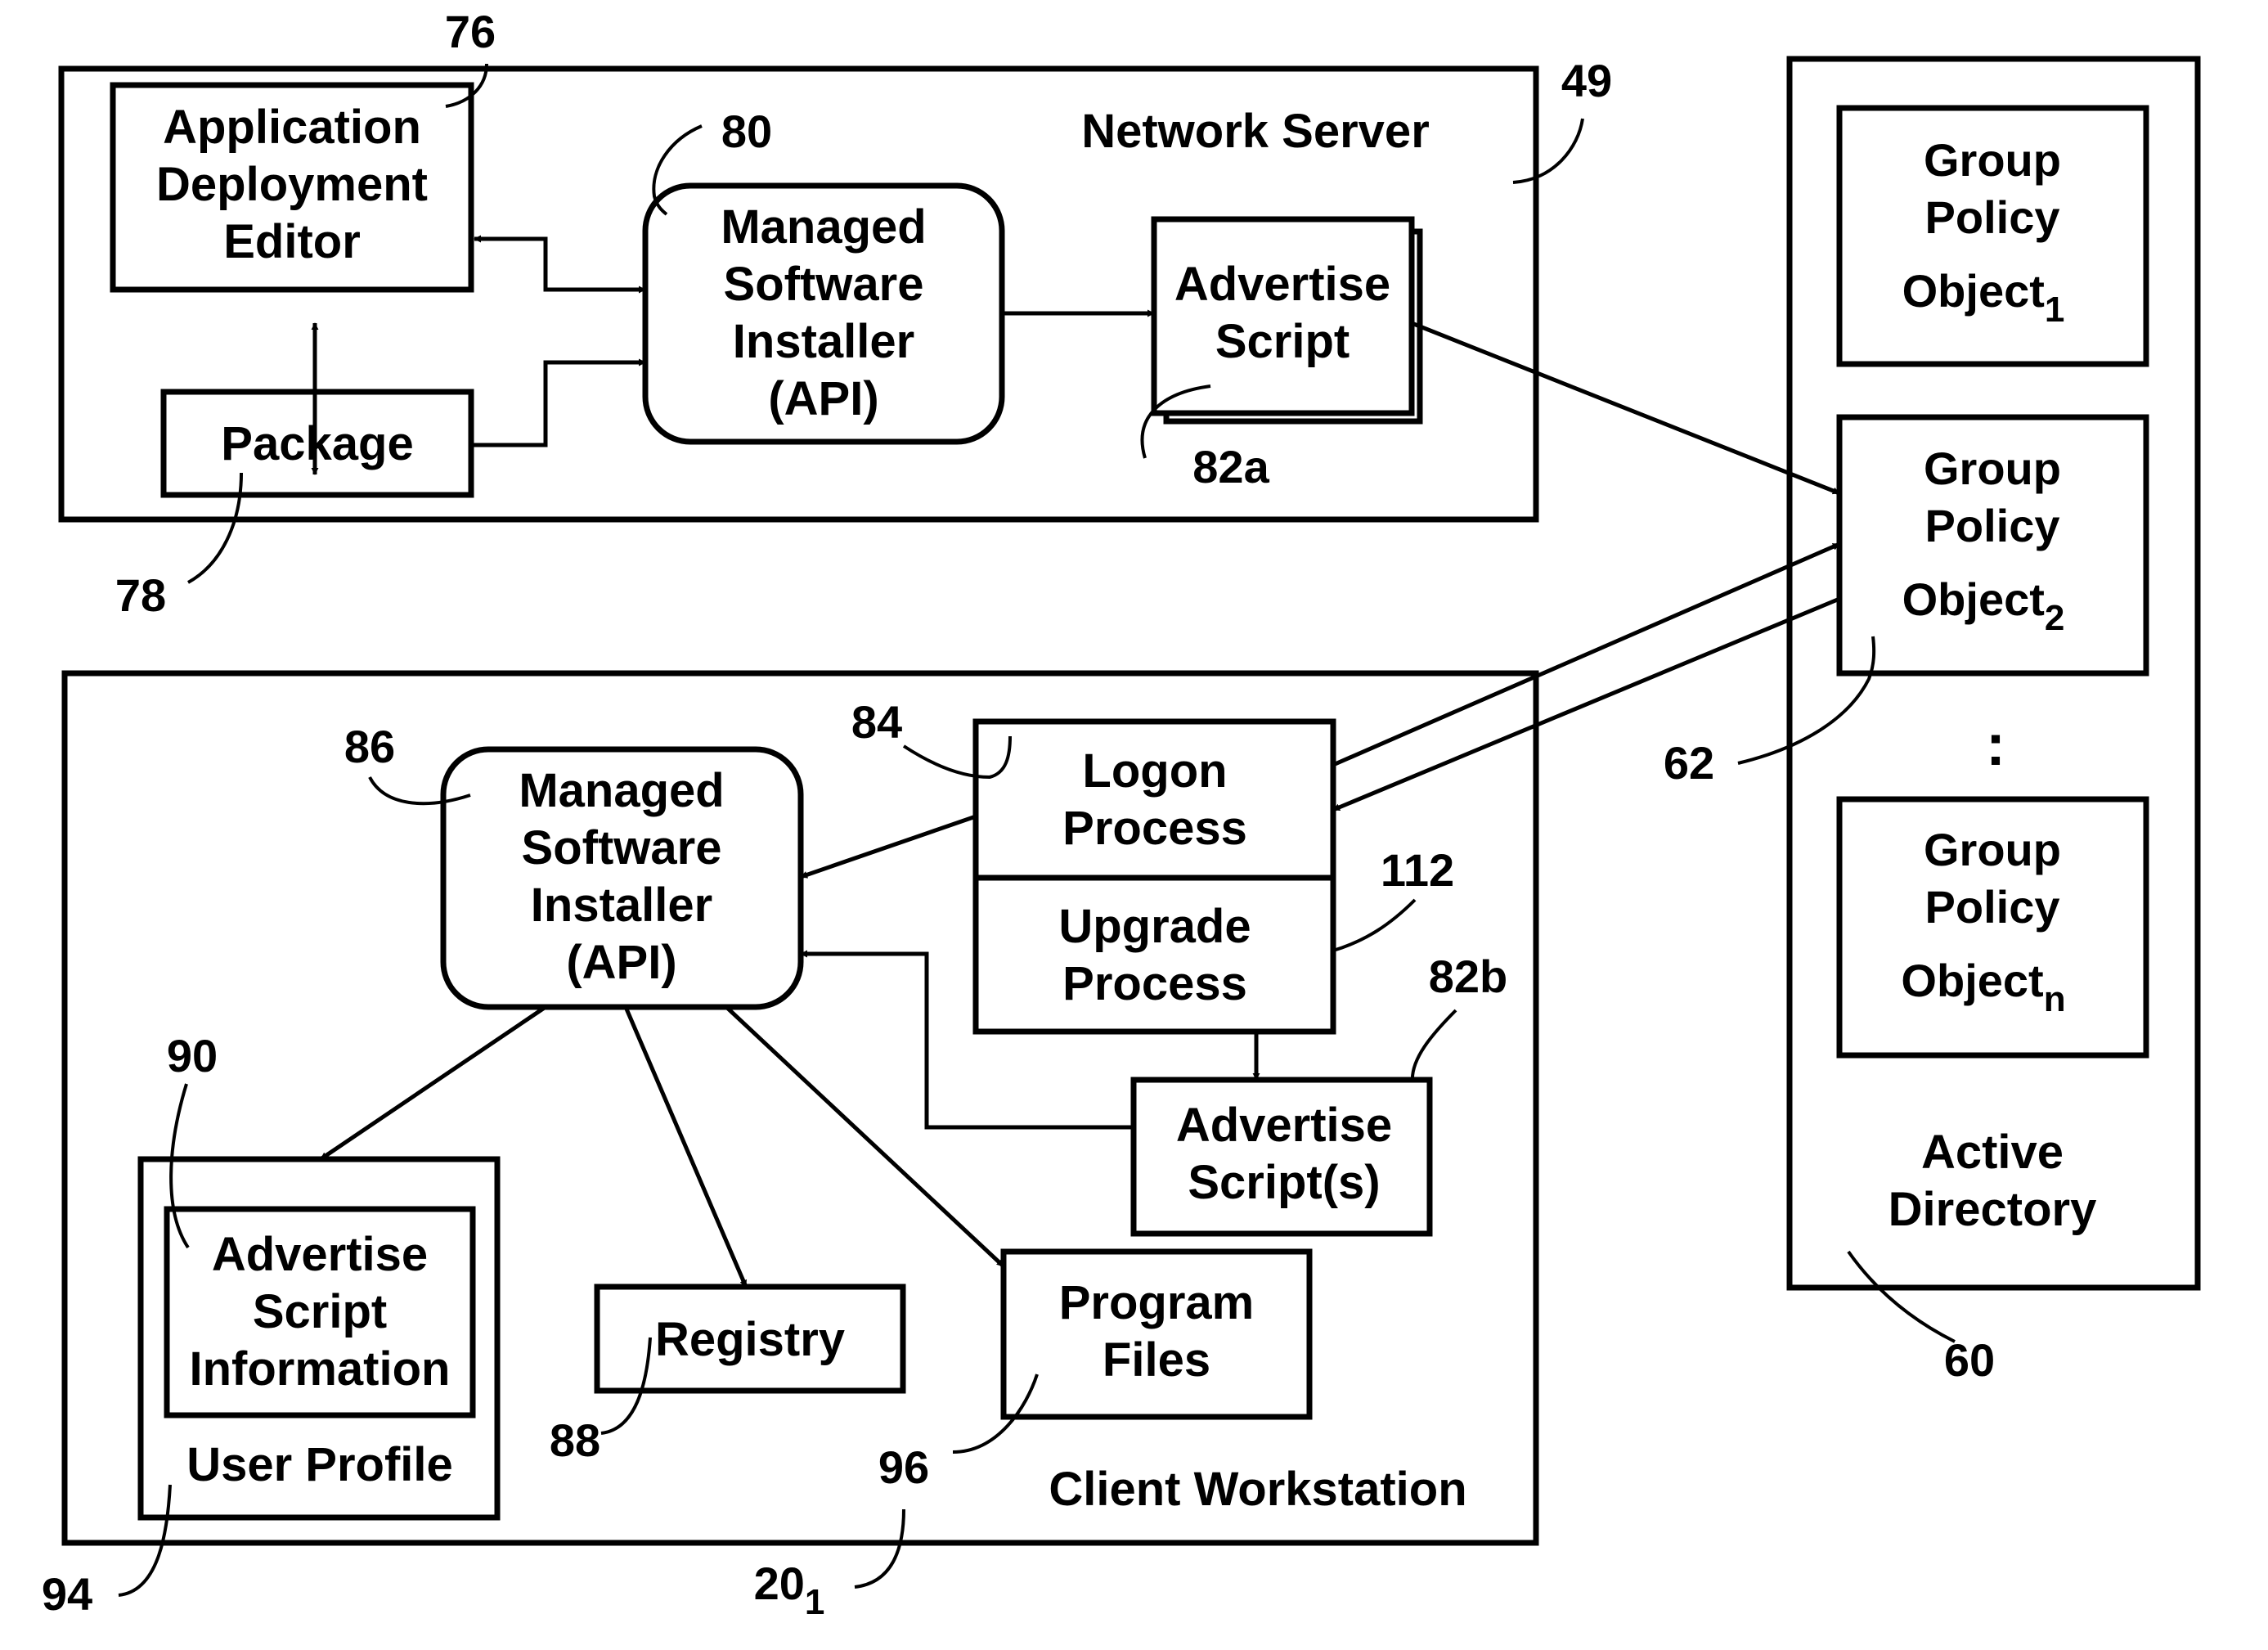 Image resolution: width=2268 pixels, height=1650 pixels. What do you see at coordinates (1154, 828) in the screenshot?
I see `logon-process-line-2: Process` at bounding box center [1154, 828].